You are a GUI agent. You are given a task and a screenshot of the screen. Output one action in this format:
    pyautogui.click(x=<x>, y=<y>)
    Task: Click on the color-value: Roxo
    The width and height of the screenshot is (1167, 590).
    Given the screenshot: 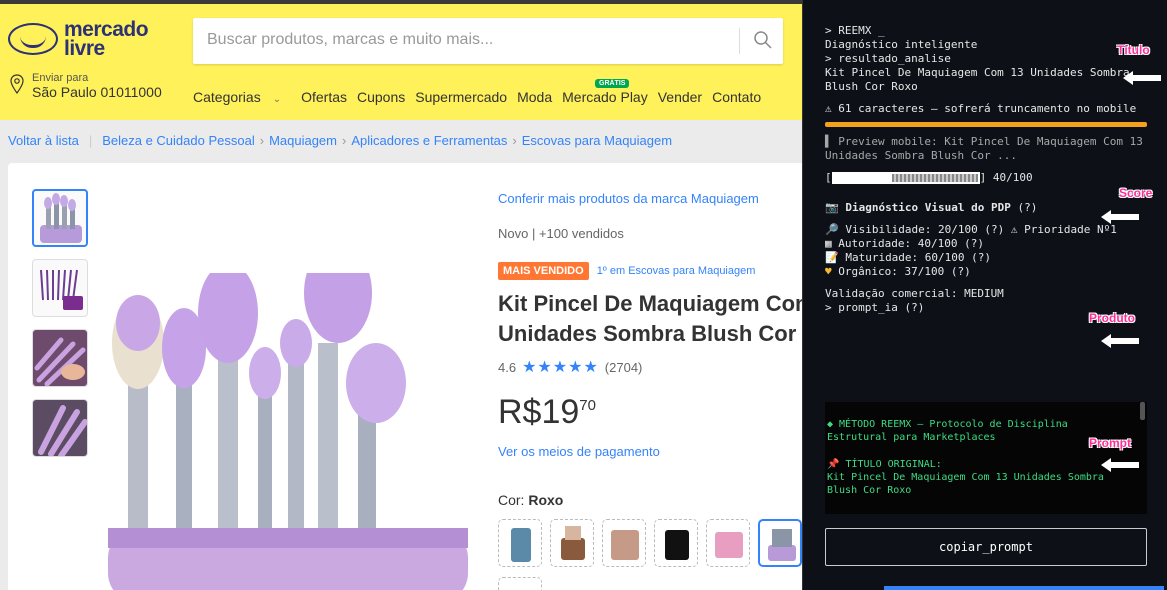 What is the action you would take?
    pyautogui.click(x=546, y=500)
    